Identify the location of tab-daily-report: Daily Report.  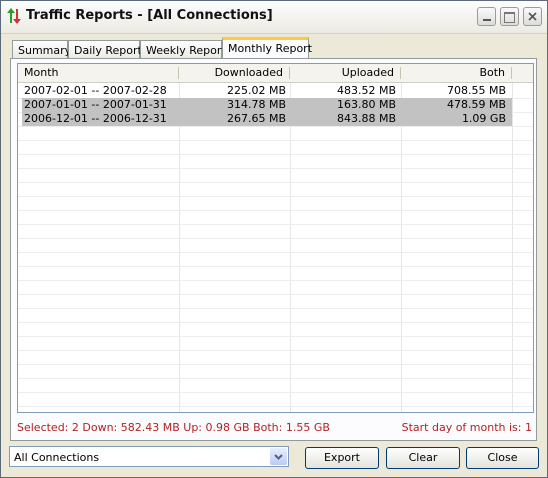
(105, 49).